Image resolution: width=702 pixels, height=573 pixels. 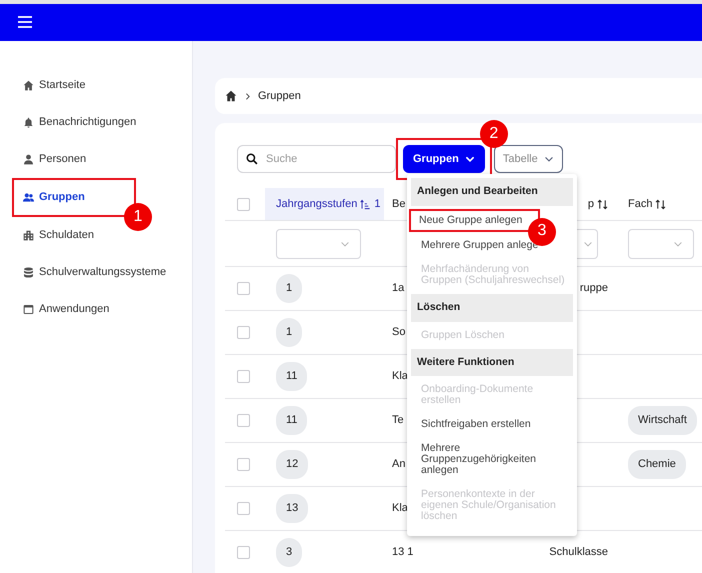 What do you see at coordinates (477, 395) in the screenshot?
I see `menu-item: Onboarding-Dokumente erstellen` at bounding box center [477, 395].